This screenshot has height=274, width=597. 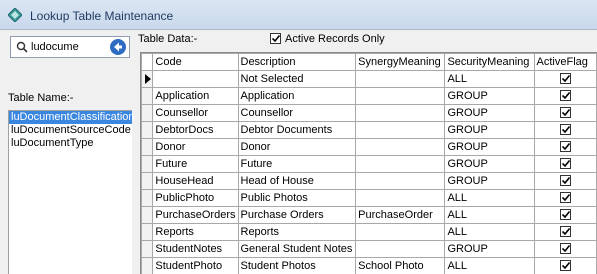 I want to click on cell-description: Debtor Documents, so click(x=297, y=130).